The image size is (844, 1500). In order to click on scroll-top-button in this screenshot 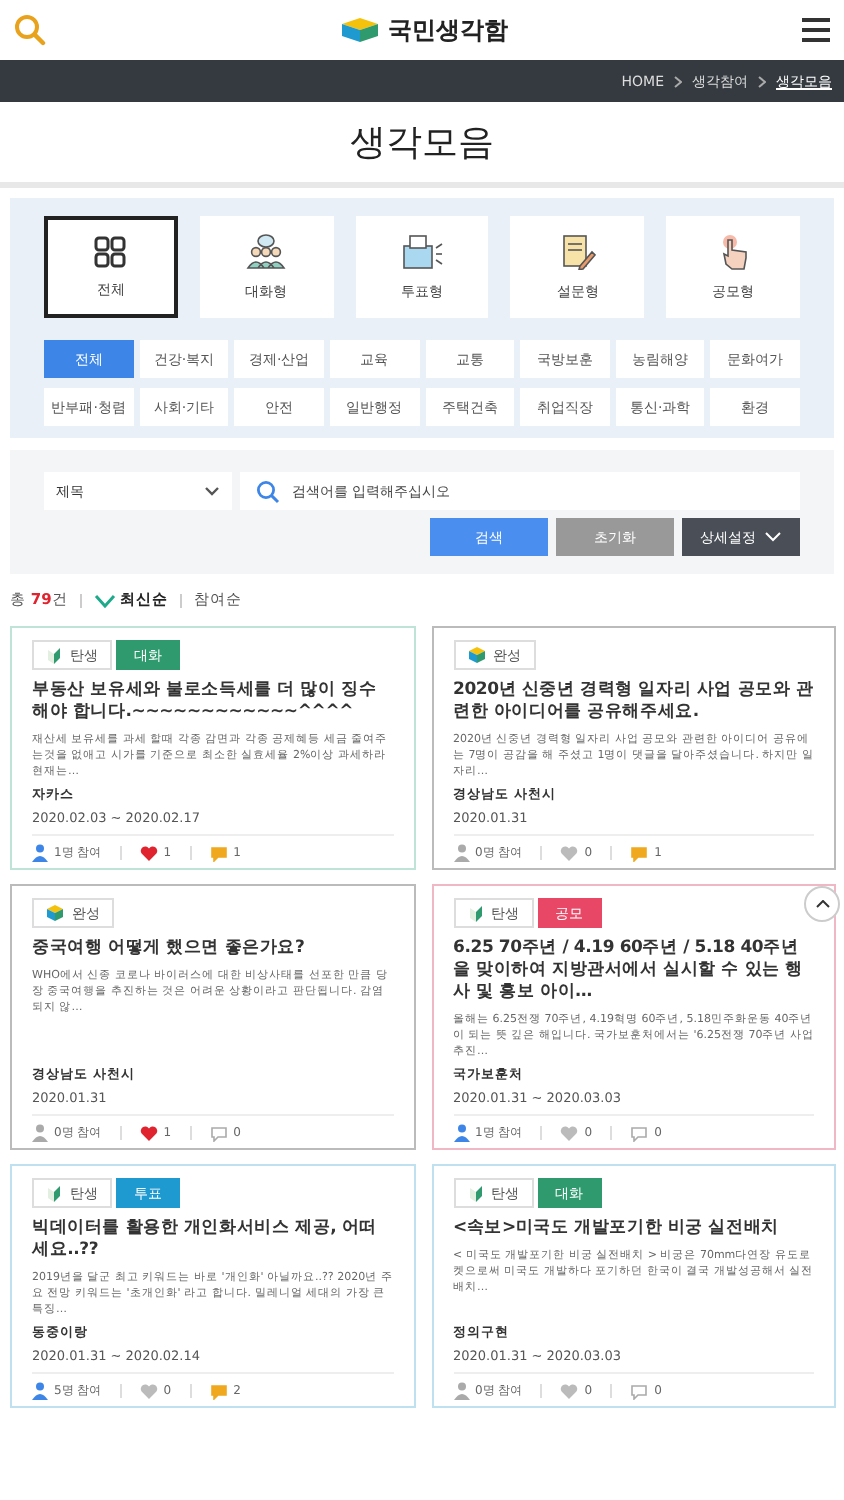, I will do `click(822, 904)`.